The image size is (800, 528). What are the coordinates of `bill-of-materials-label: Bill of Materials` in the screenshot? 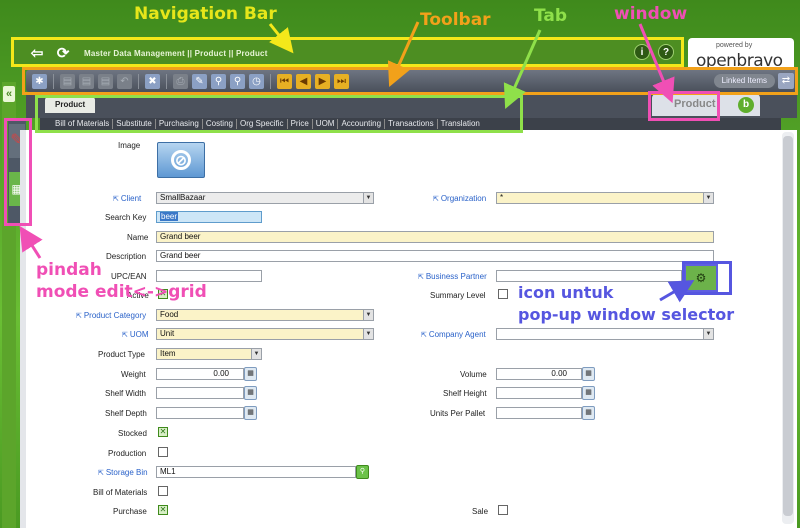 It's located at (120, 492).